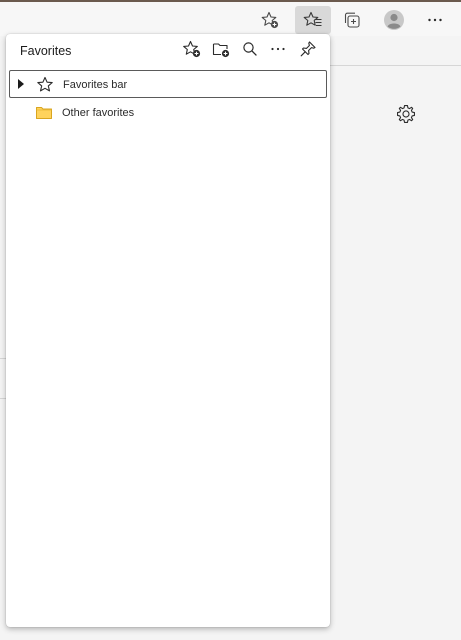 This screenshot has height=640, width=461. I want to click on profile-button, so click(394, 20).